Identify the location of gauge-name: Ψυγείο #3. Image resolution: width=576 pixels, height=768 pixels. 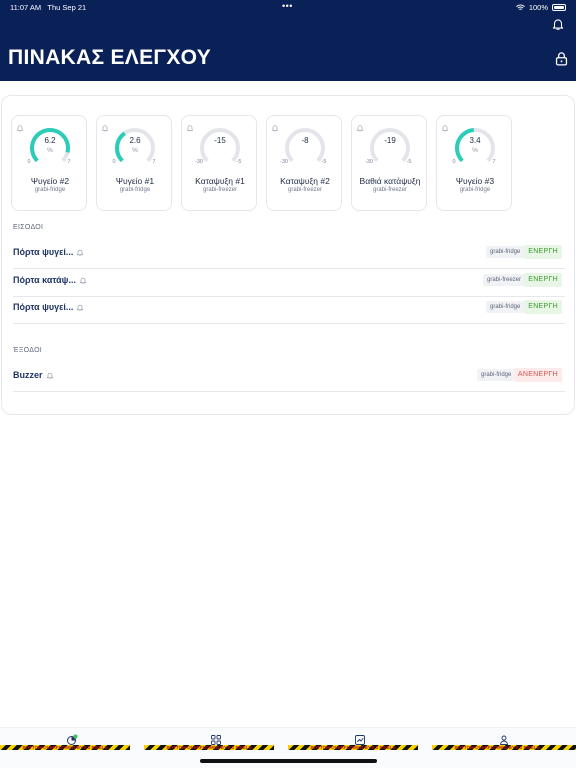
(475, 181).